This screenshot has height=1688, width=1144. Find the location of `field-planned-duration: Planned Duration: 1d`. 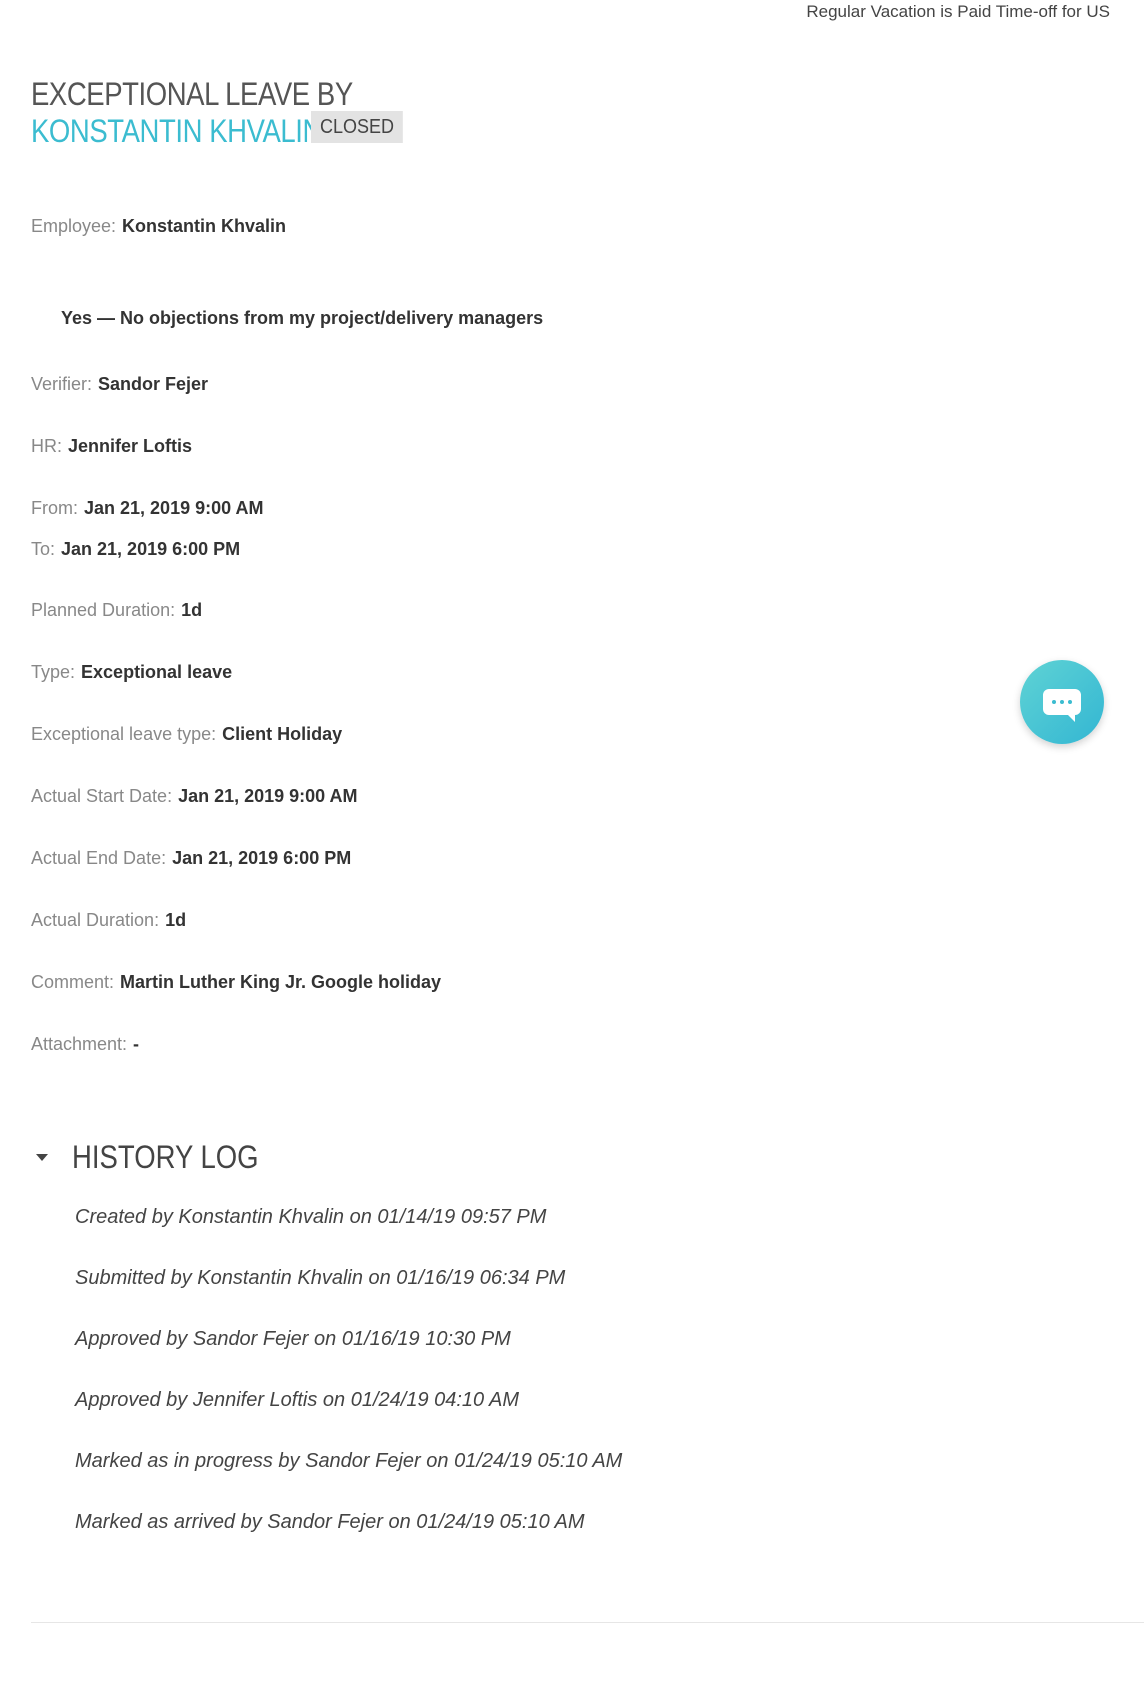

field-planned-duration: Planned Duration: 1d is located at coordinates (116, 610).